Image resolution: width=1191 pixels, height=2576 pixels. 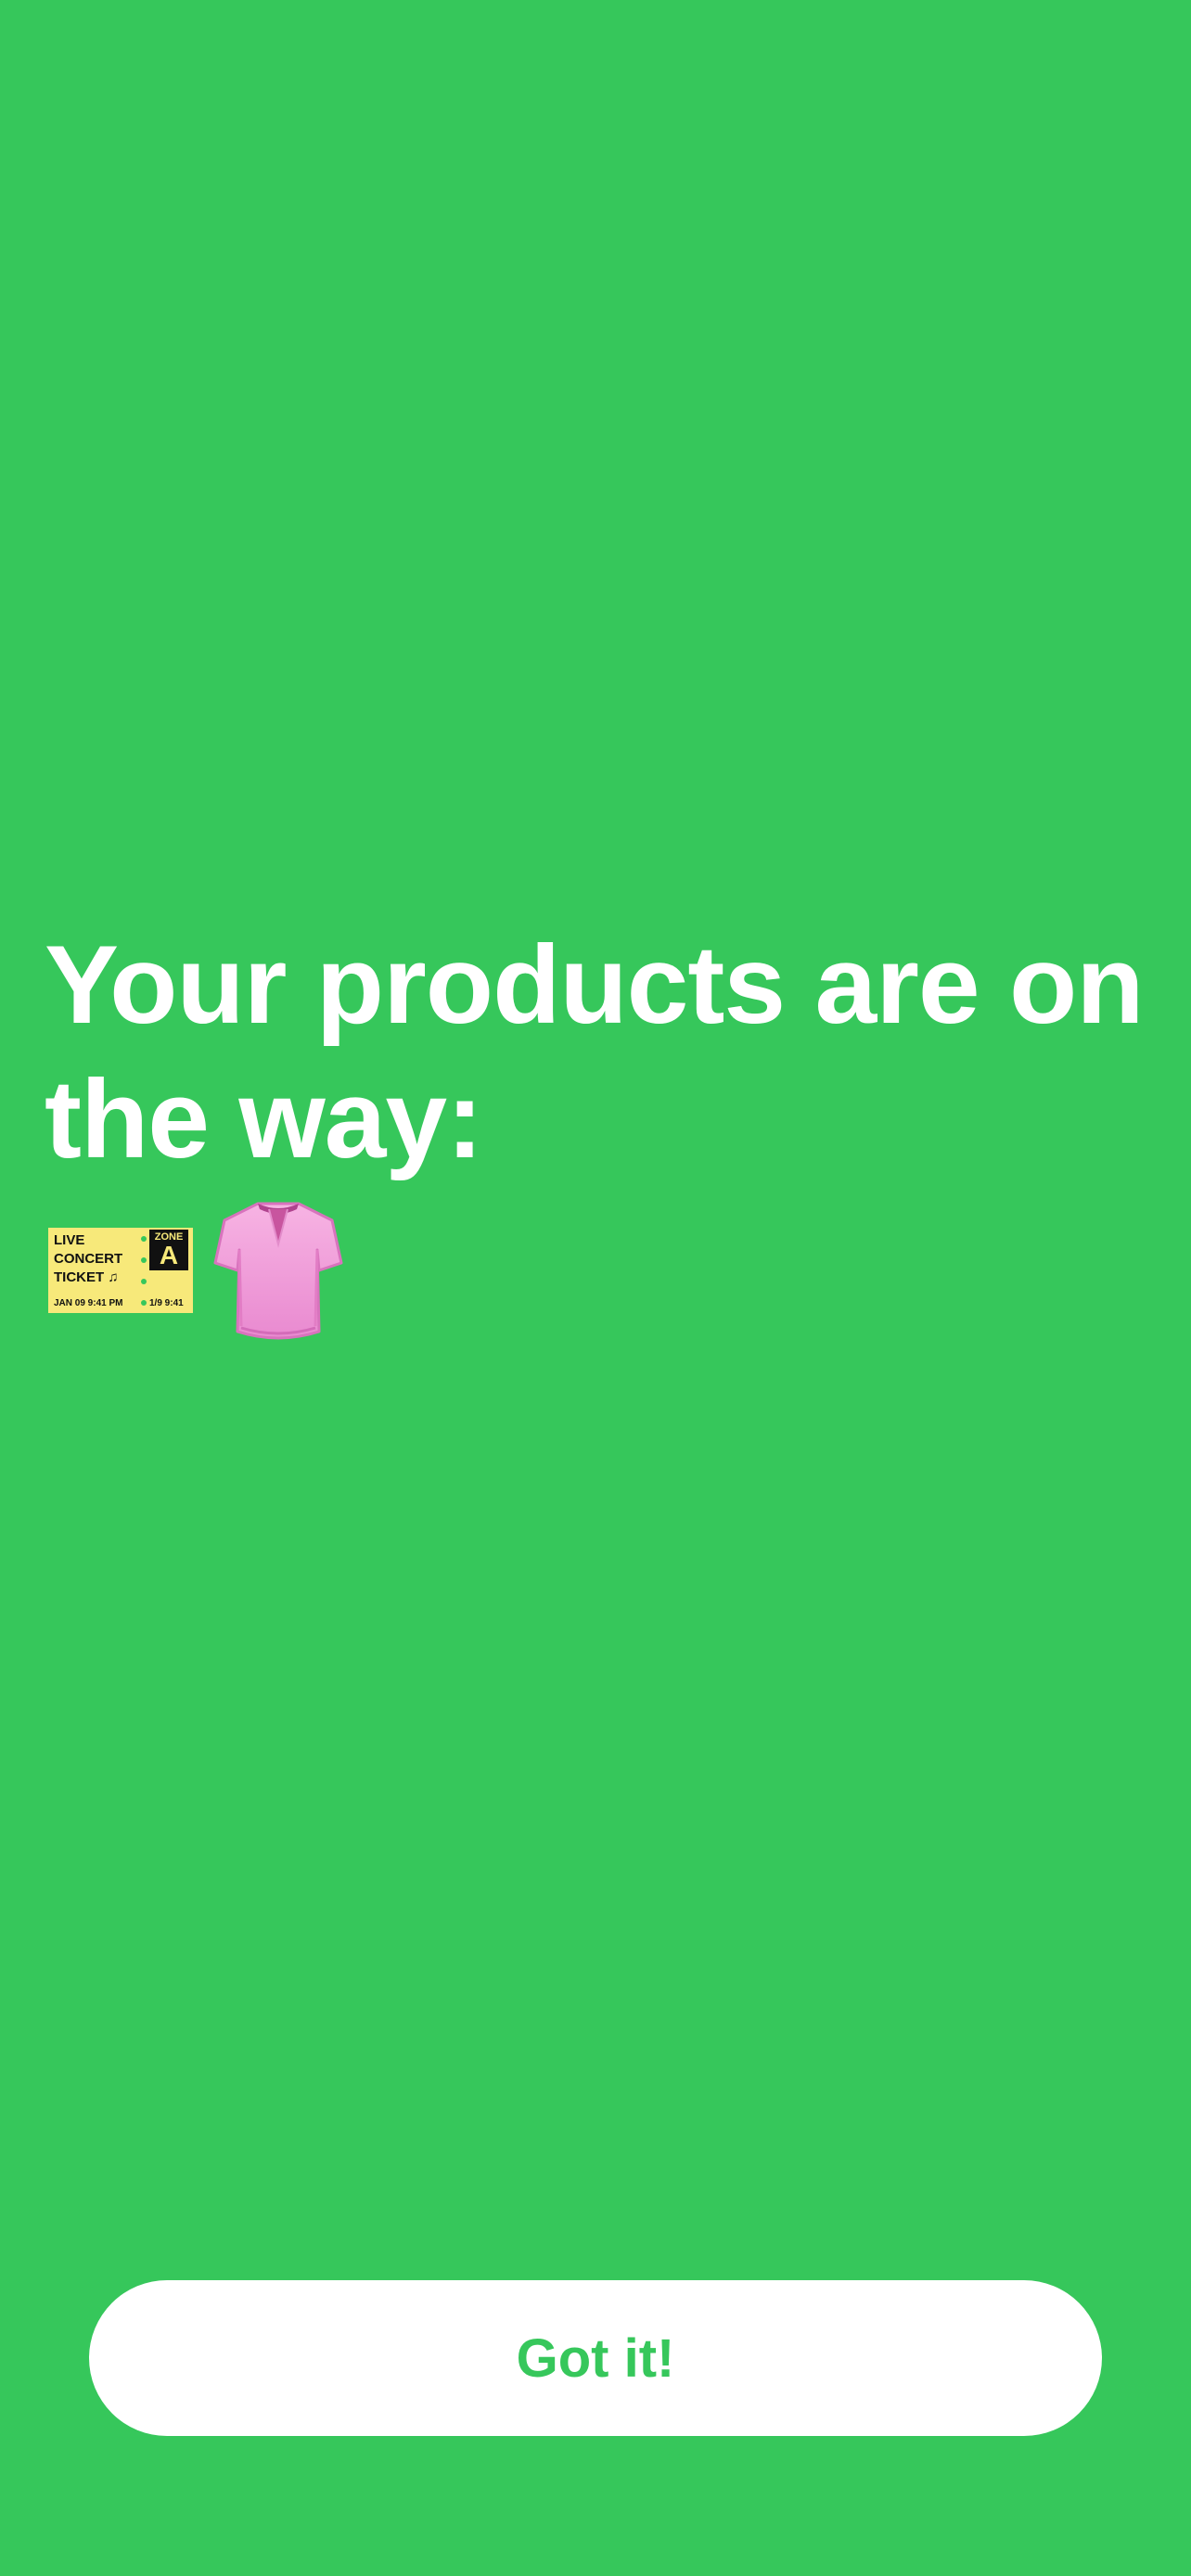 I want to click on zone-box: ZONE A, so click(x=168, y=1250).